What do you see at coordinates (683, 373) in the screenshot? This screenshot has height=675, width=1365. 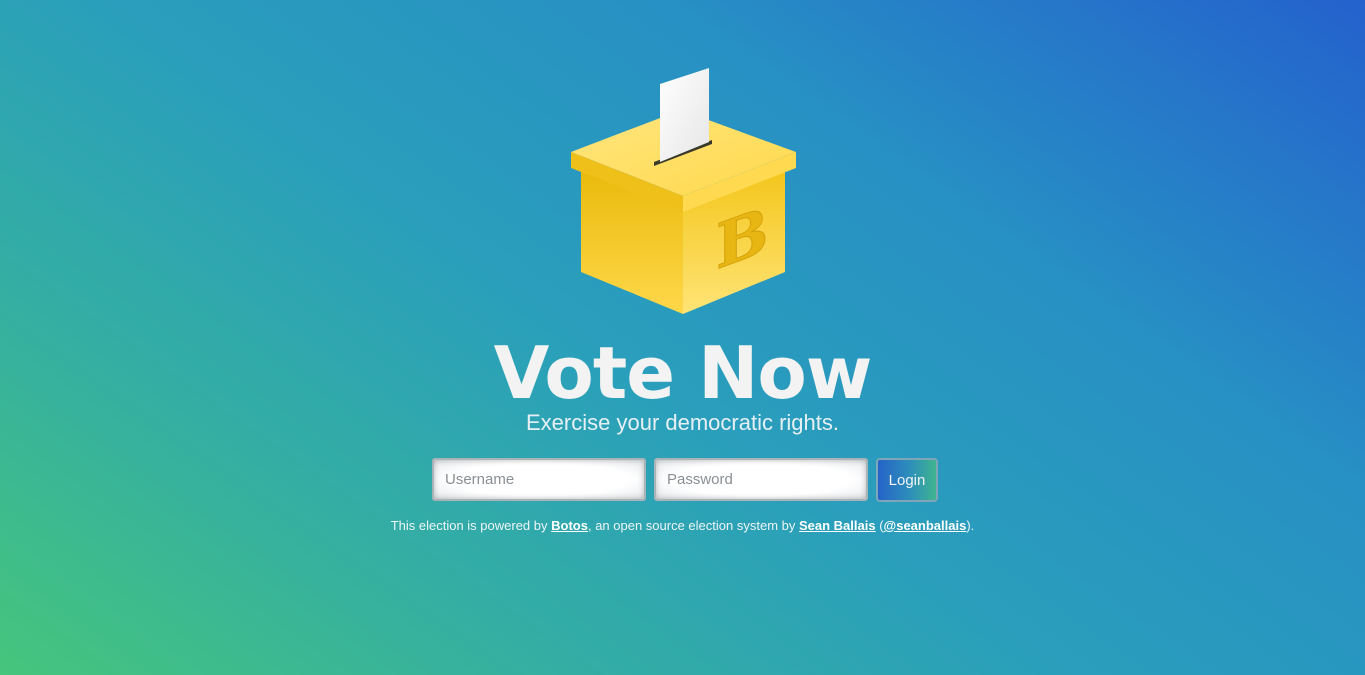 I see `page-title: Vote Now` at bounding box center [683, 373].